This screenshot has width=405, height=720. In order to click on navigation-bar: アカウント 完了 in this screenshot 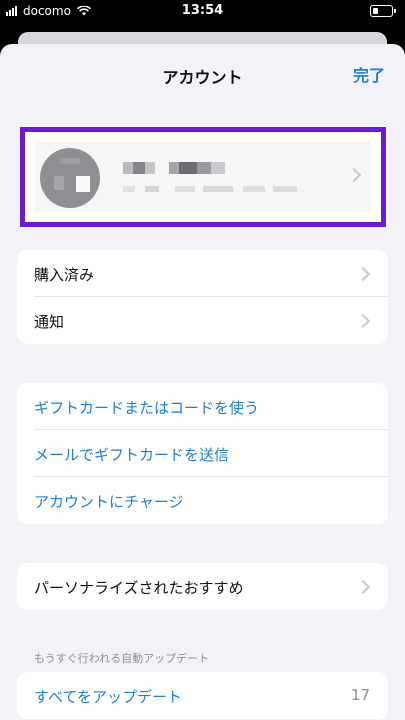, I will do `click(202, 73)`.